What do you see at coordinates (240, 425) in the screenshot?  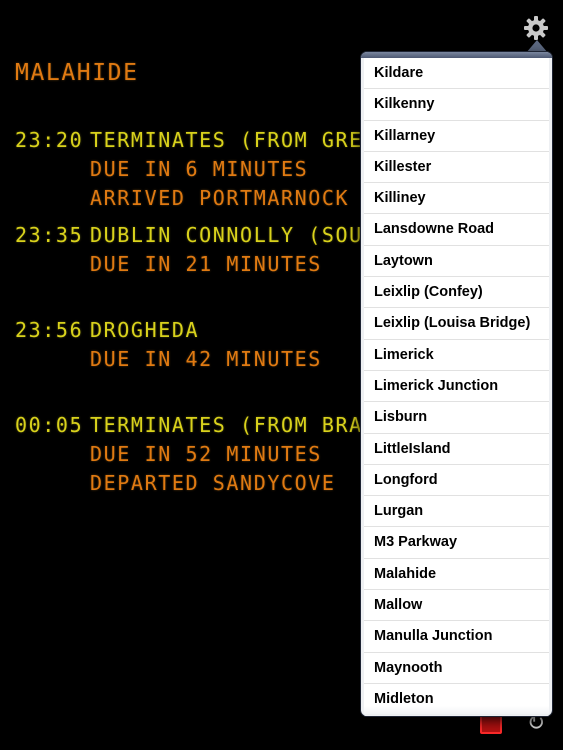 I see `departure-destination: TERMINATES (FROM BRAY)` at bounding box center [240, 425].